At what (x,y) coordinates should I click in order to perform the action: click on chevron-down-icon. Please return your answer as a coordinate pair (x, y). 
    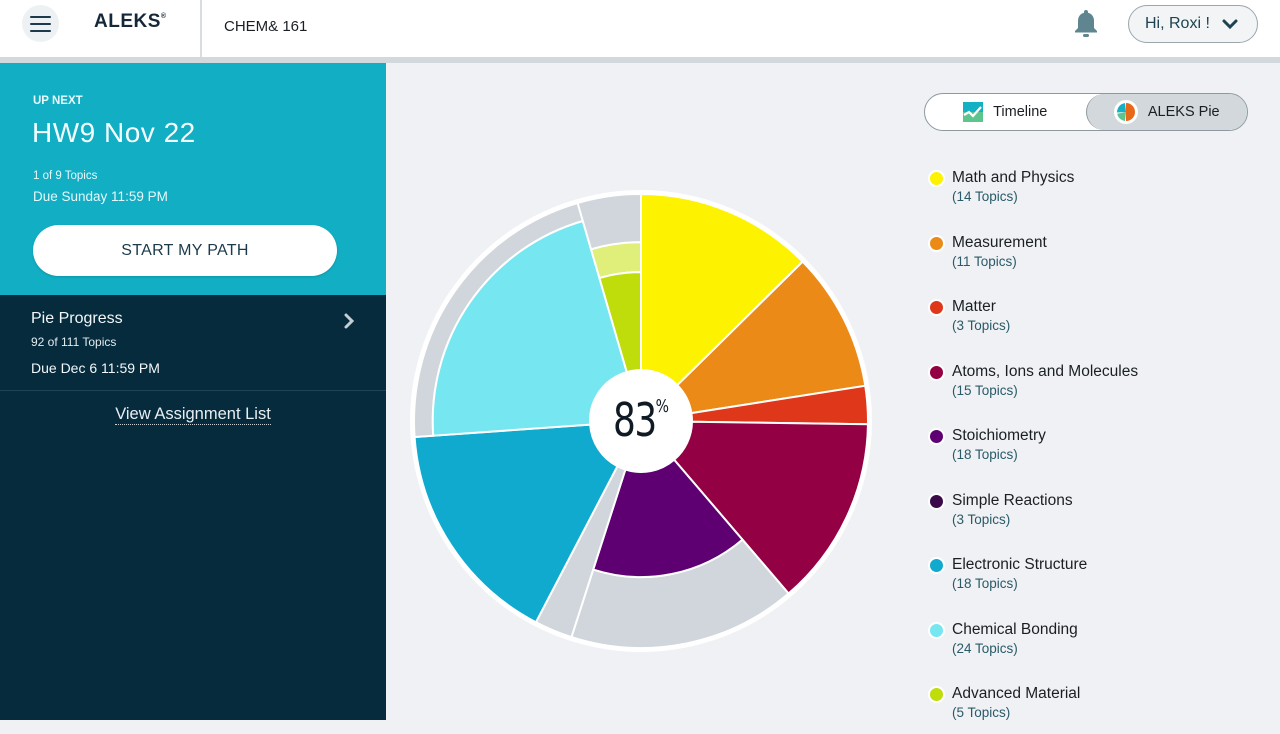
    Looking at the image, I should click on (1230, 24).